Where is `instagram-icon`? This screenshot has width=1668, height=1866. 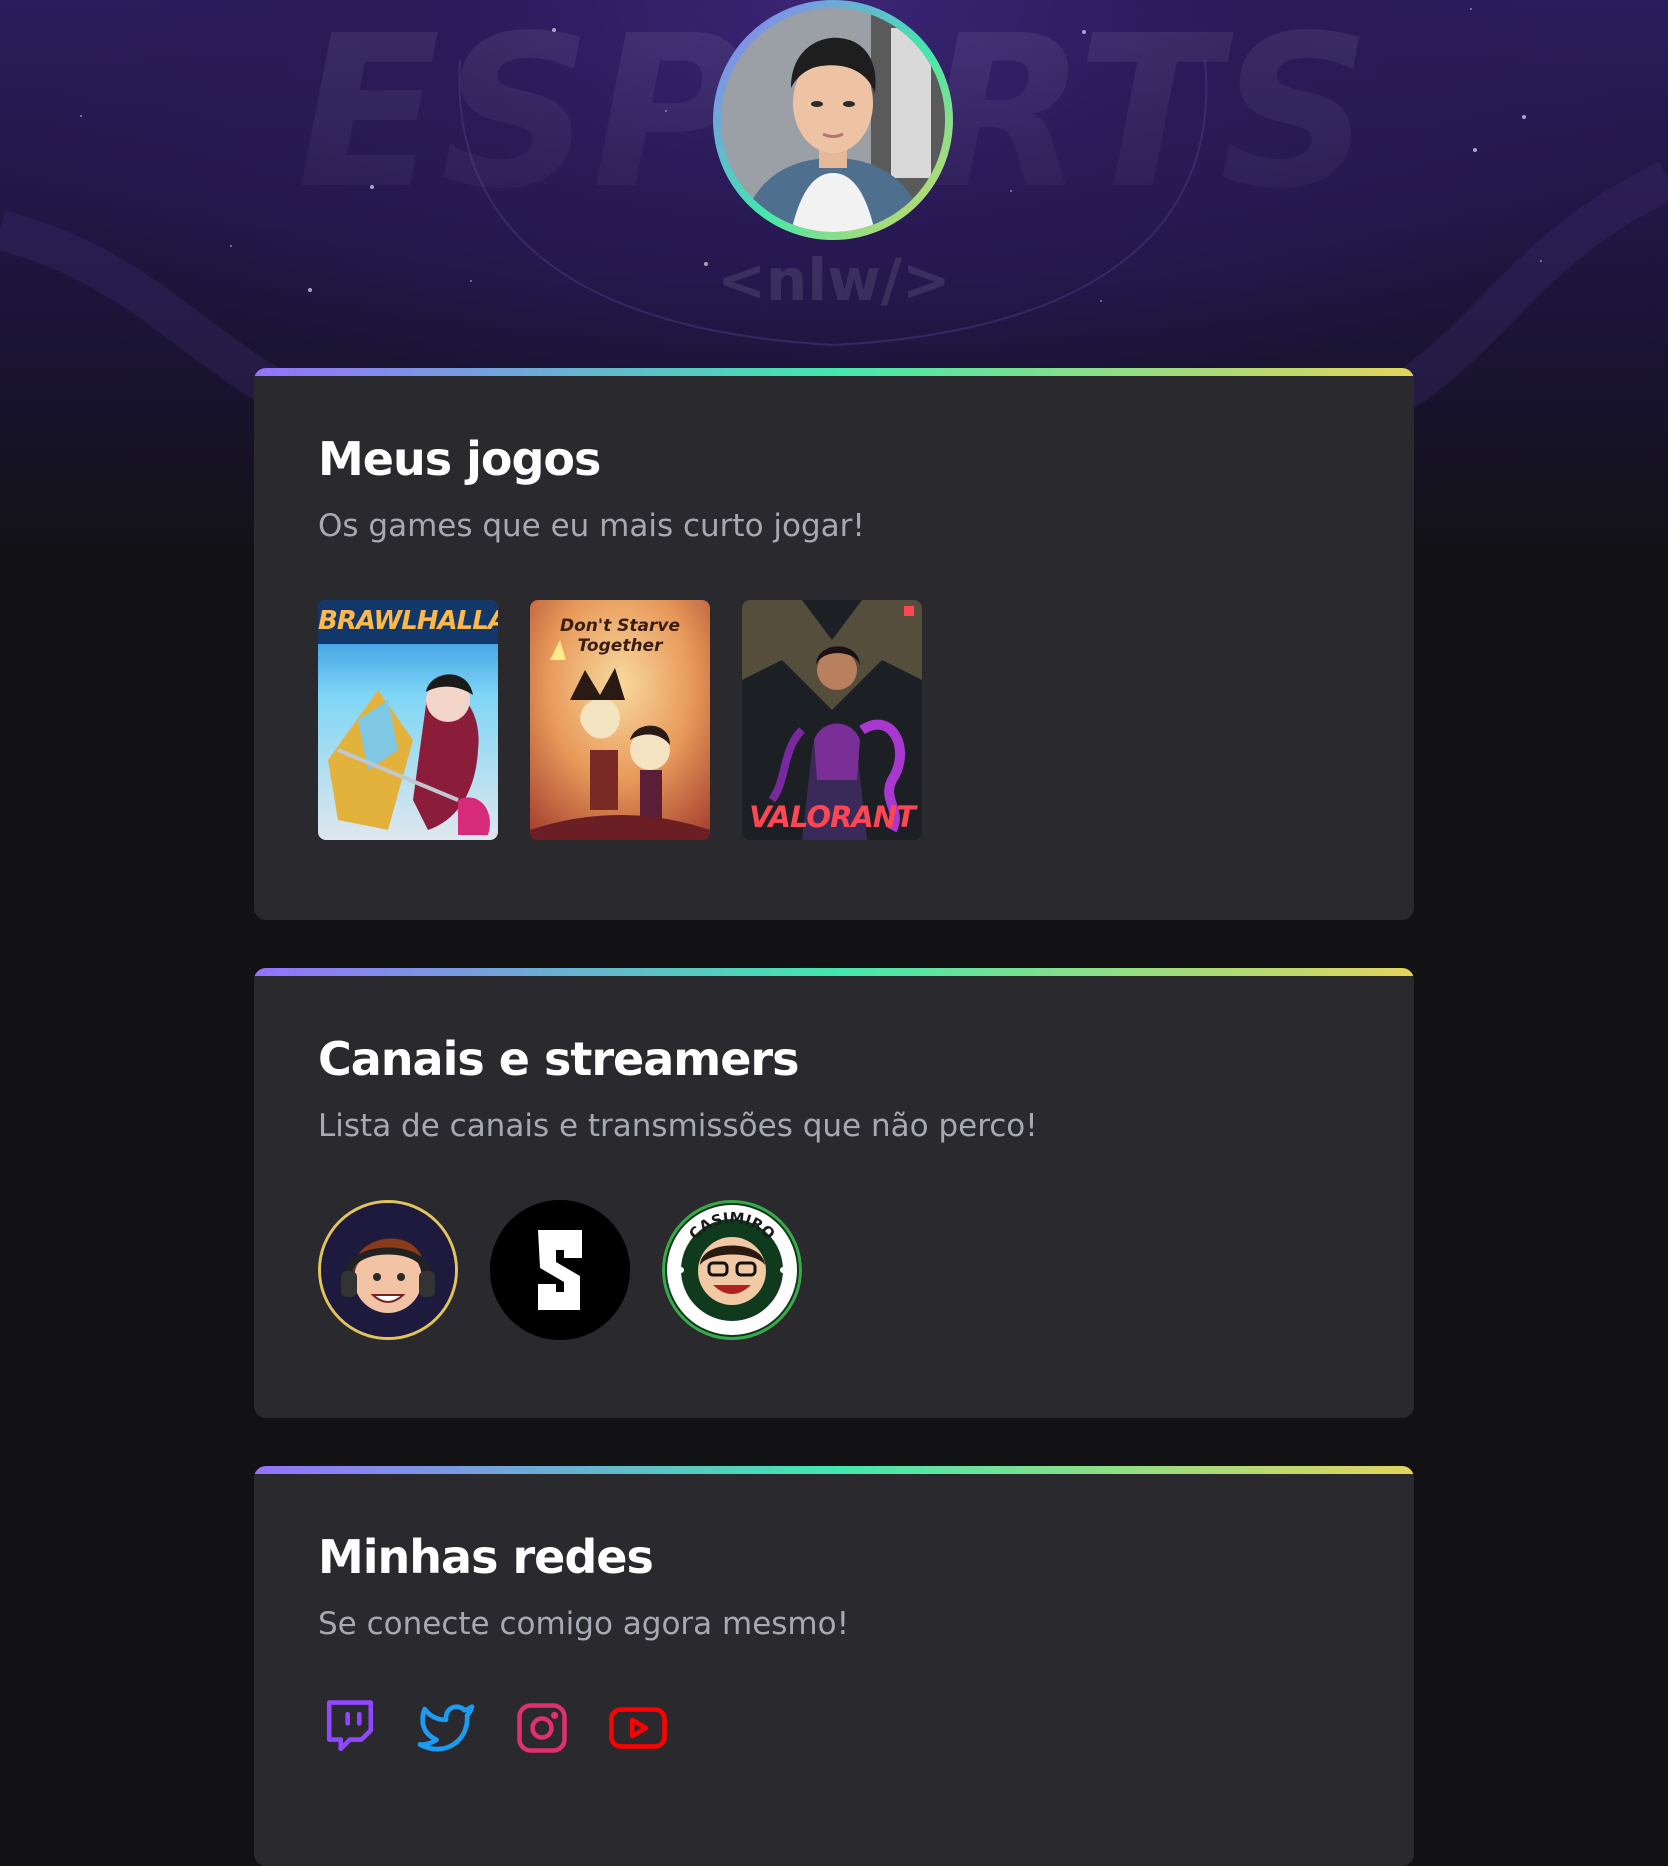
instagram-icon is located at coordinates (542, 1728).